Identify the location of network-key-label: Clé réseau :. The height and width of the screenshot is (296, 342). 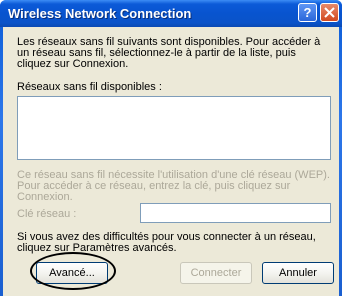
(47, 214).